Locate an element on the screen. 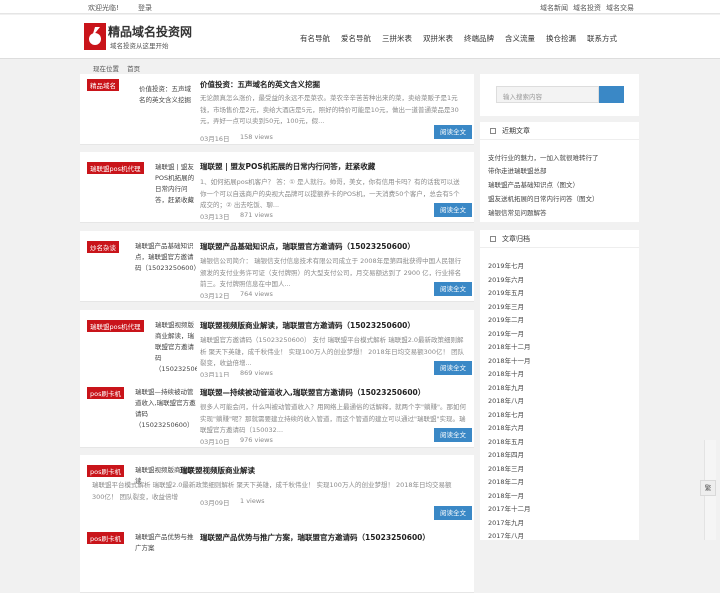 Image resolution: width=720 pixels, height=593 pixels. post-title: 瑞联盟产品优势与推广方案，瑞联盟官方邀请码（15023250600） is located at coordinates (315, 537).